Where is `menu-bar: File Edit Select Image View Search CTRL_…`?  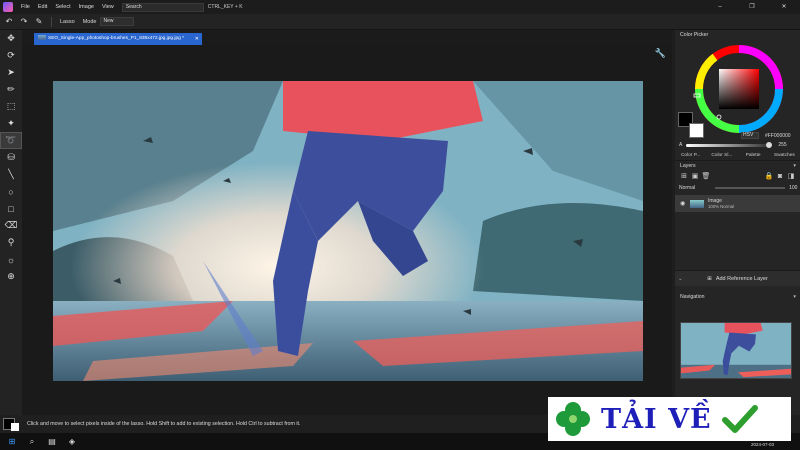
menu-bar: File Edit Select Image View Search CTRL_… is located at coordinates (400, 7).